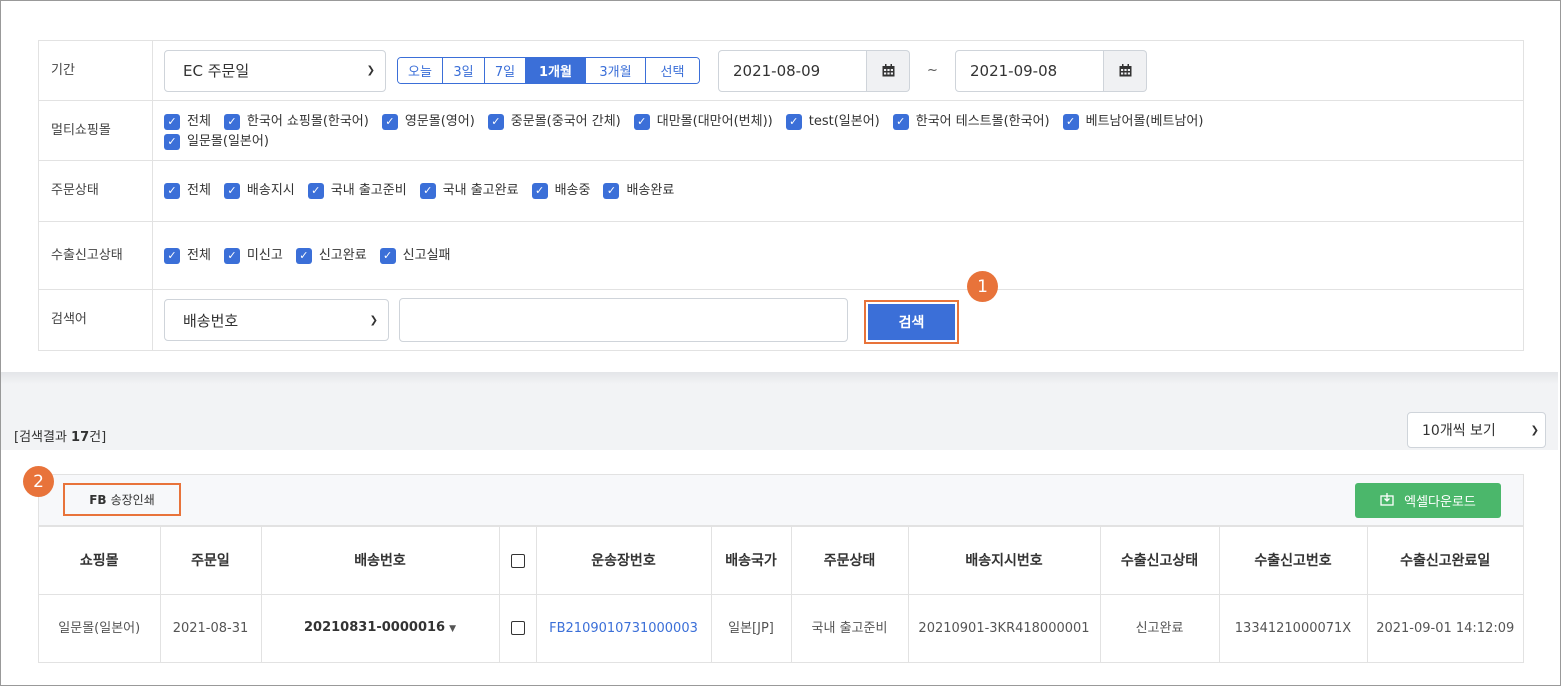 The height and width of the screenshot is (686, 1561). What do you see at coordinates (1029, 70) in the screenshot?
I see `end-date-input: 2021-09-08` at bounding box center [1029, 70].